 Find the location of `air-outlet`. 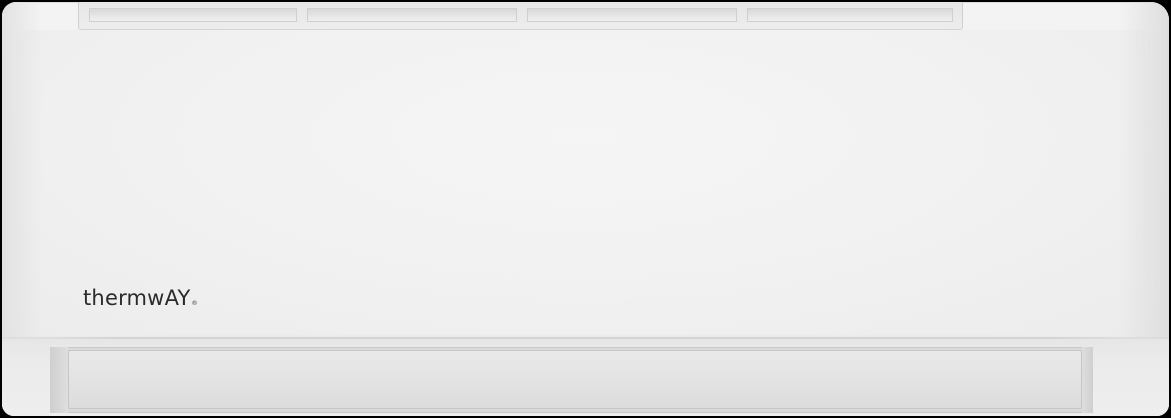

air-outlet is located at coordinates (571, 380).